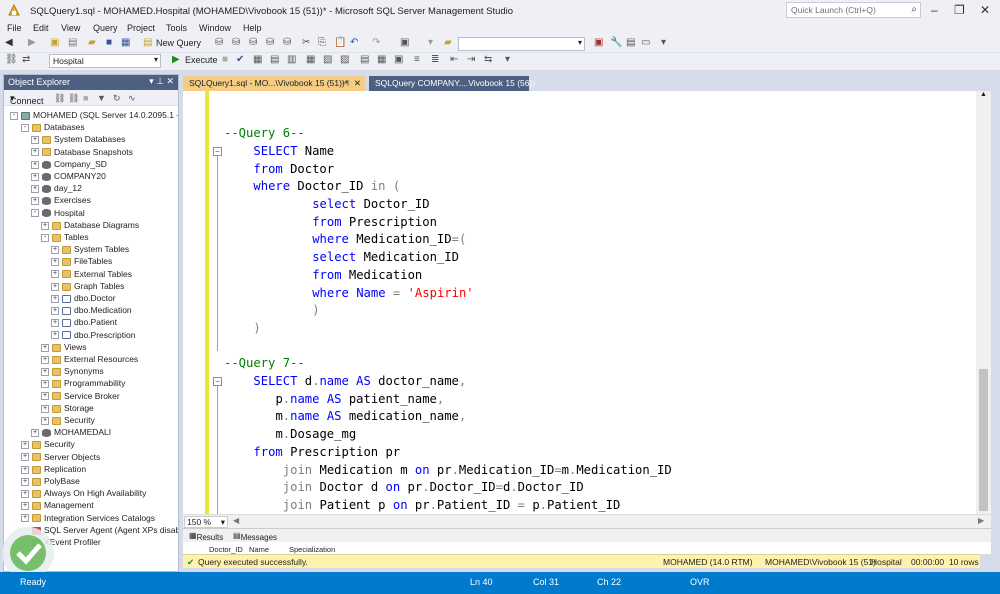 The image size is (1000, 594). I want to click on scroll-up-icon: ▲, so click(983, 94).